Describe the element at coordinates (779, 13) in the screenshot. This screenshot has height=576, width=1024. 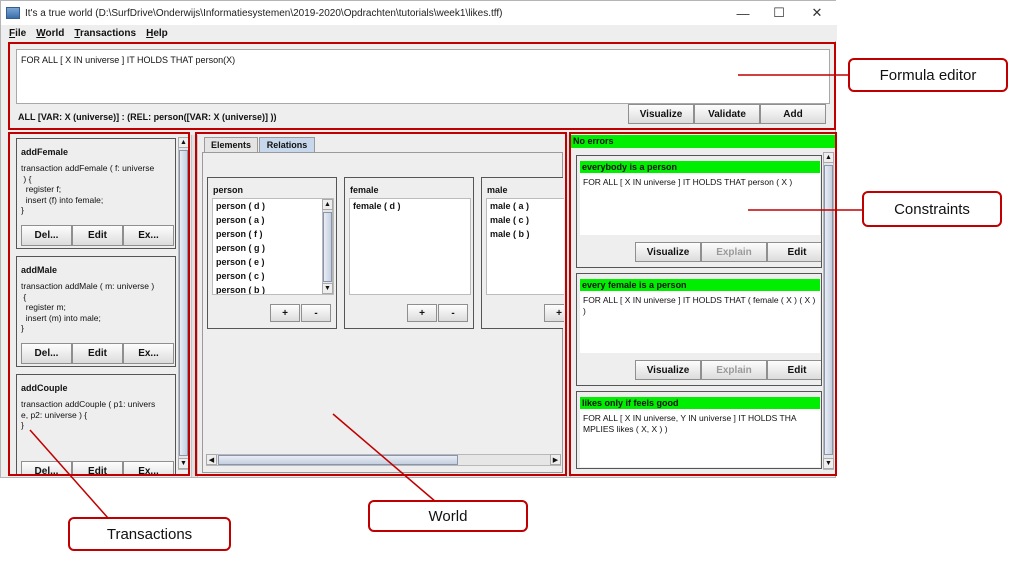
I see `maximize-button: ☐` at that location.